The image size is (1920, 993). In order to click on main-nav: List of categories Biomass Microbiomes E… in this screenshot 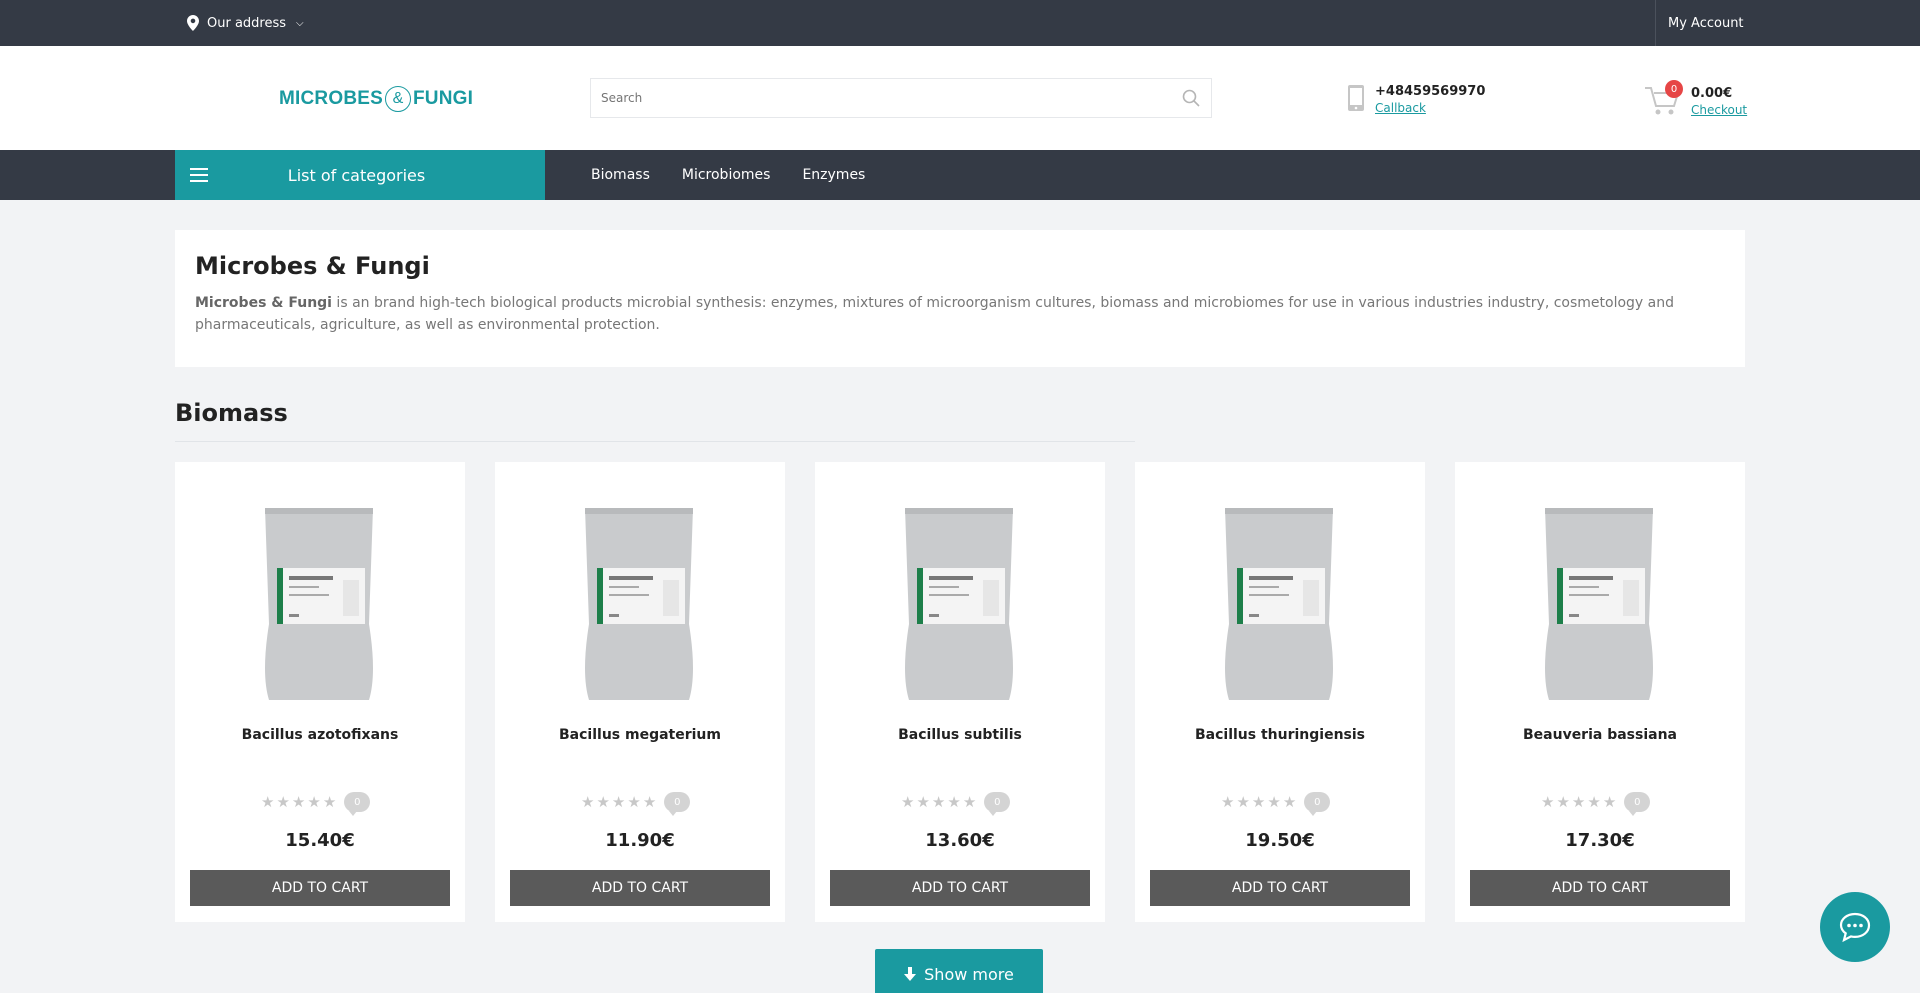, I will do `click(960, 175)`.